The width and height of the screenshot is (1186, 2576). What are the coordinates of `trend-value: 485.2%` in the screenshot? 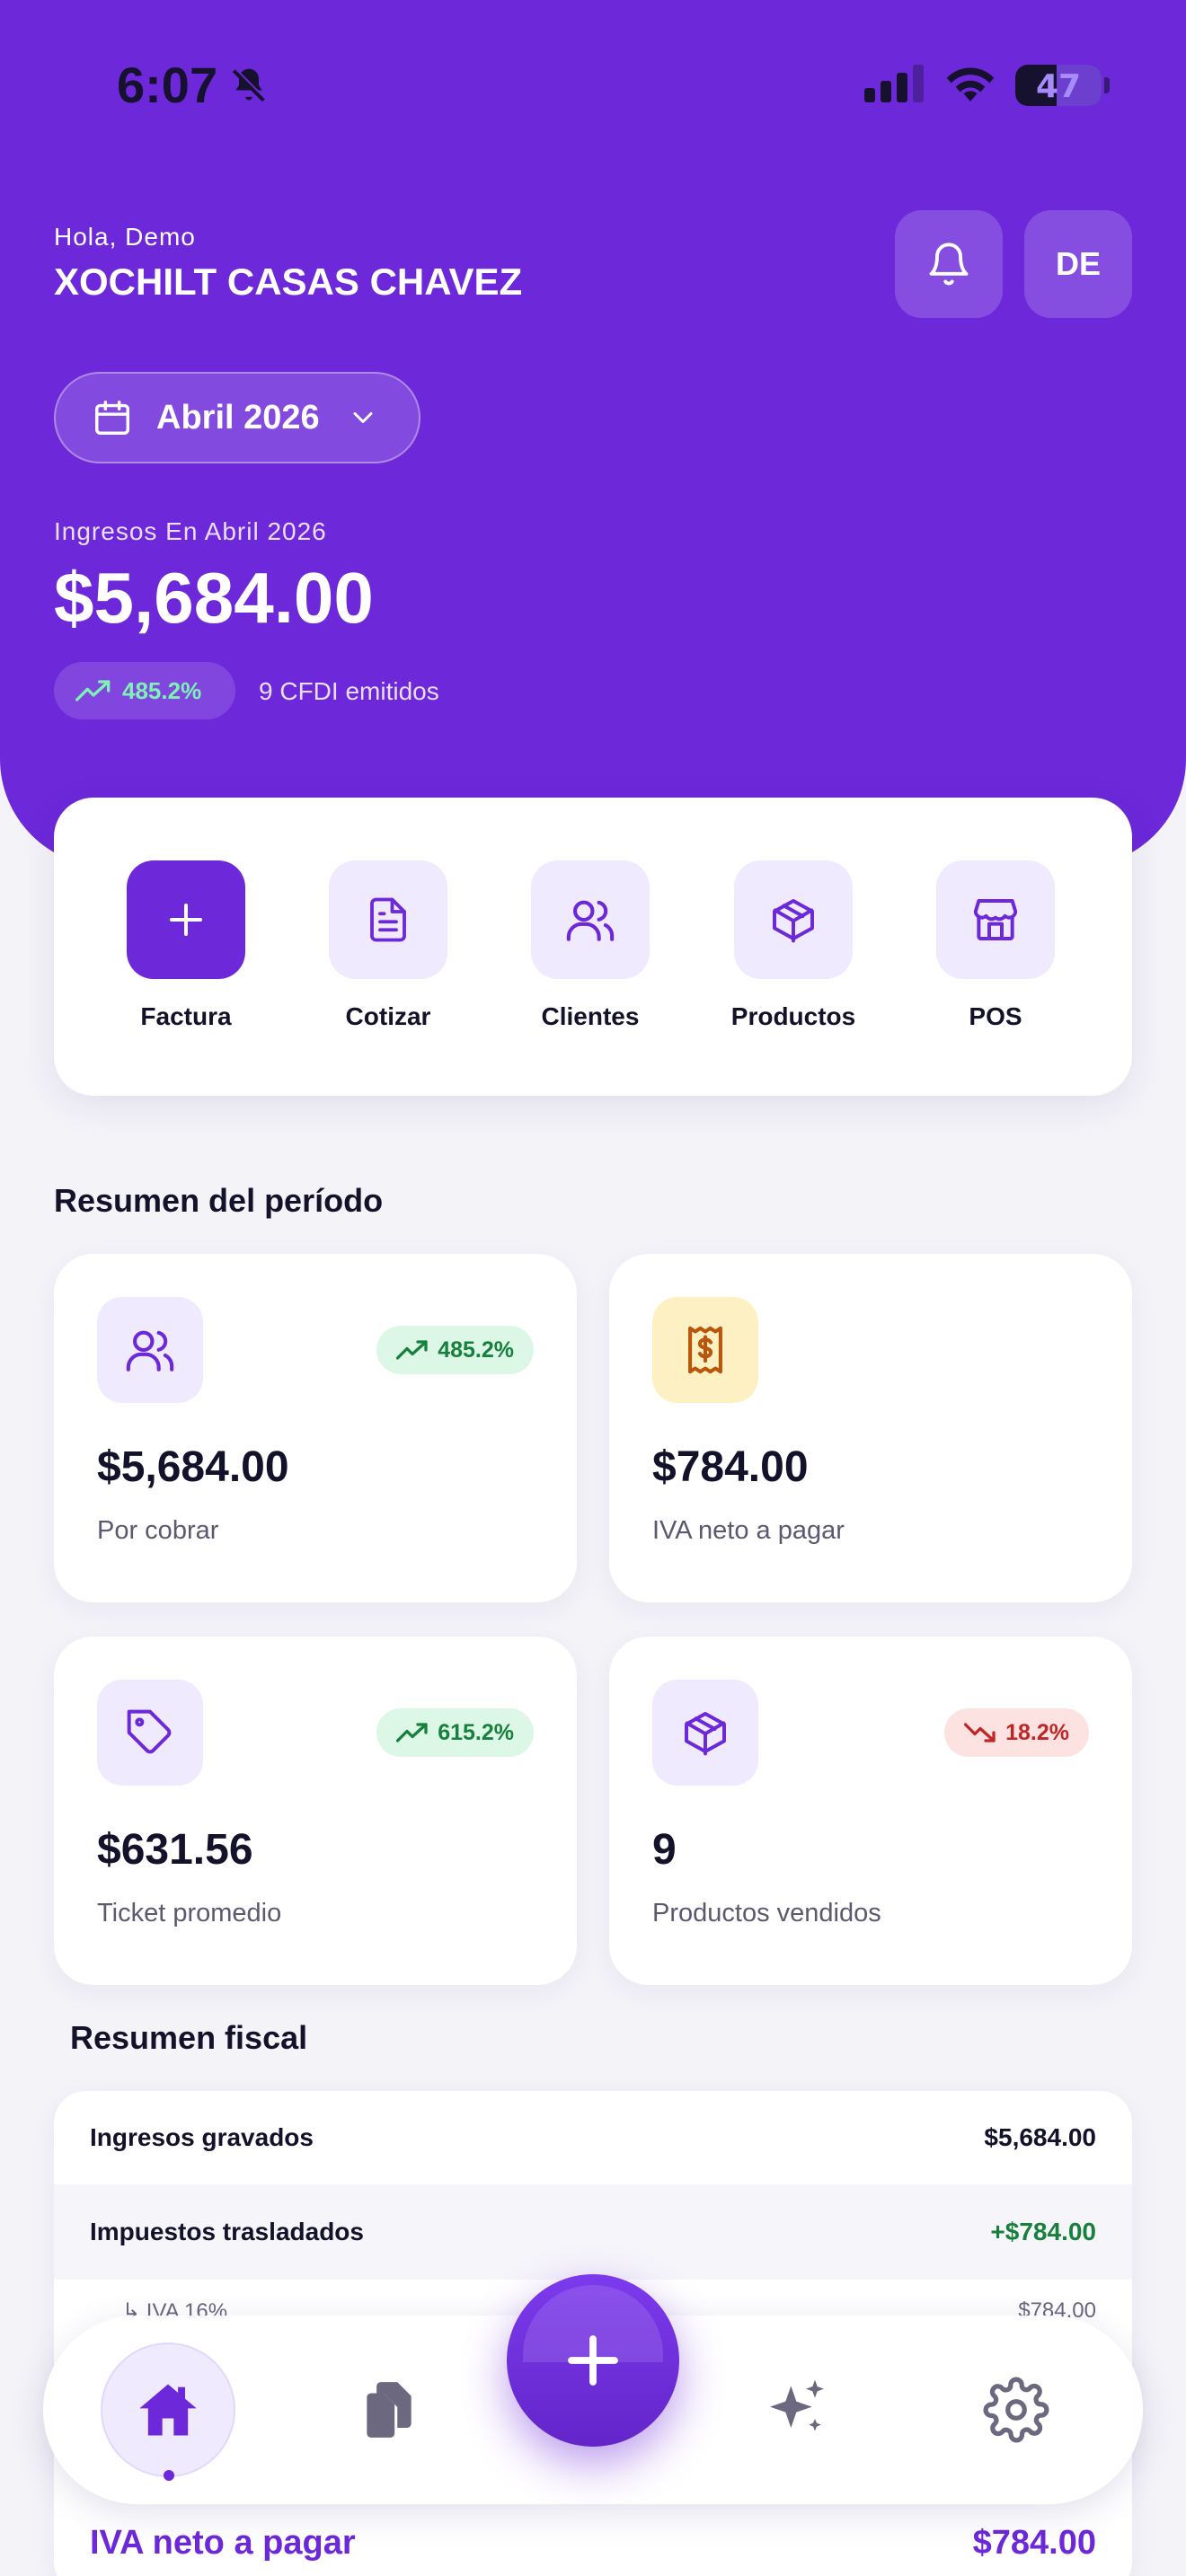 It's located at (476, 1350).